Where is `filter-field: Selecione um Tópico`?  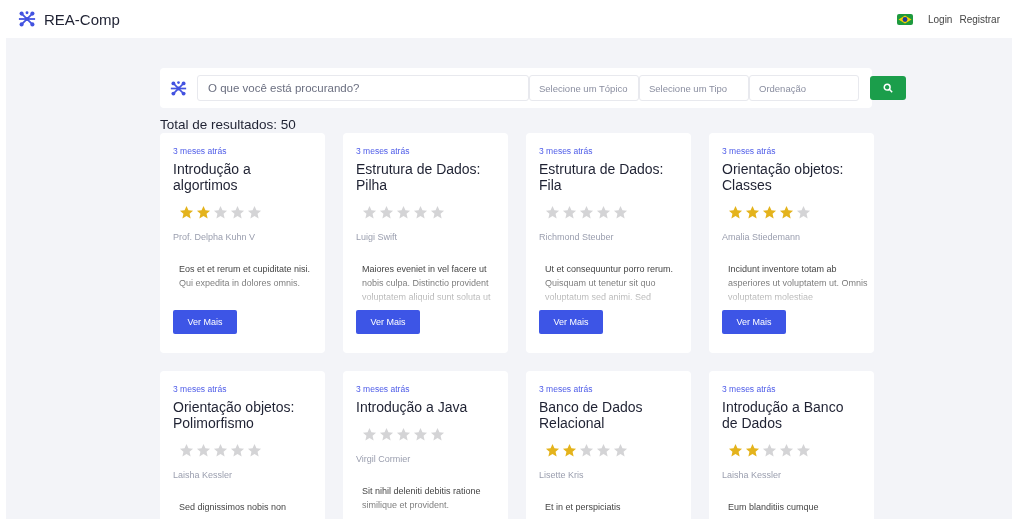 filter-field: Selecione um Tópico is located at coordinates (584, 88).